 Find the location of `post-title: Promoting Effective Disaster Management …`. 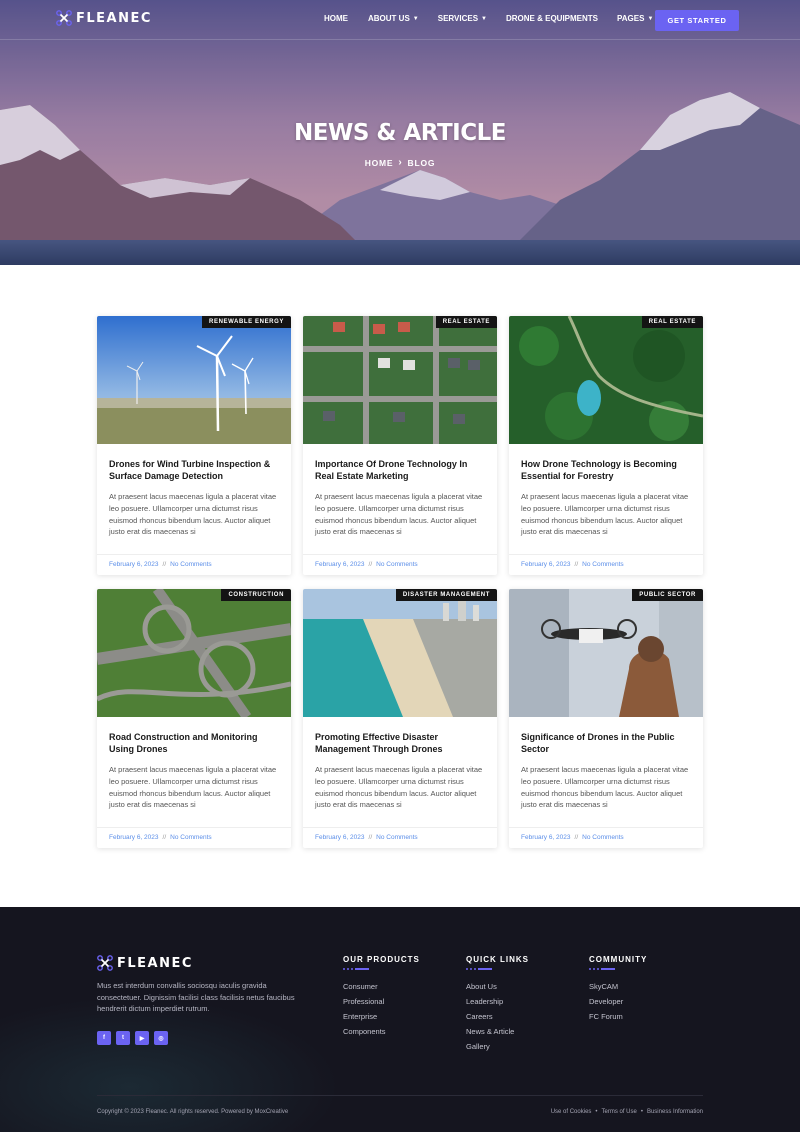

post-title: Promoting Effective Disaster Management … is located at coordinates (401, 743).